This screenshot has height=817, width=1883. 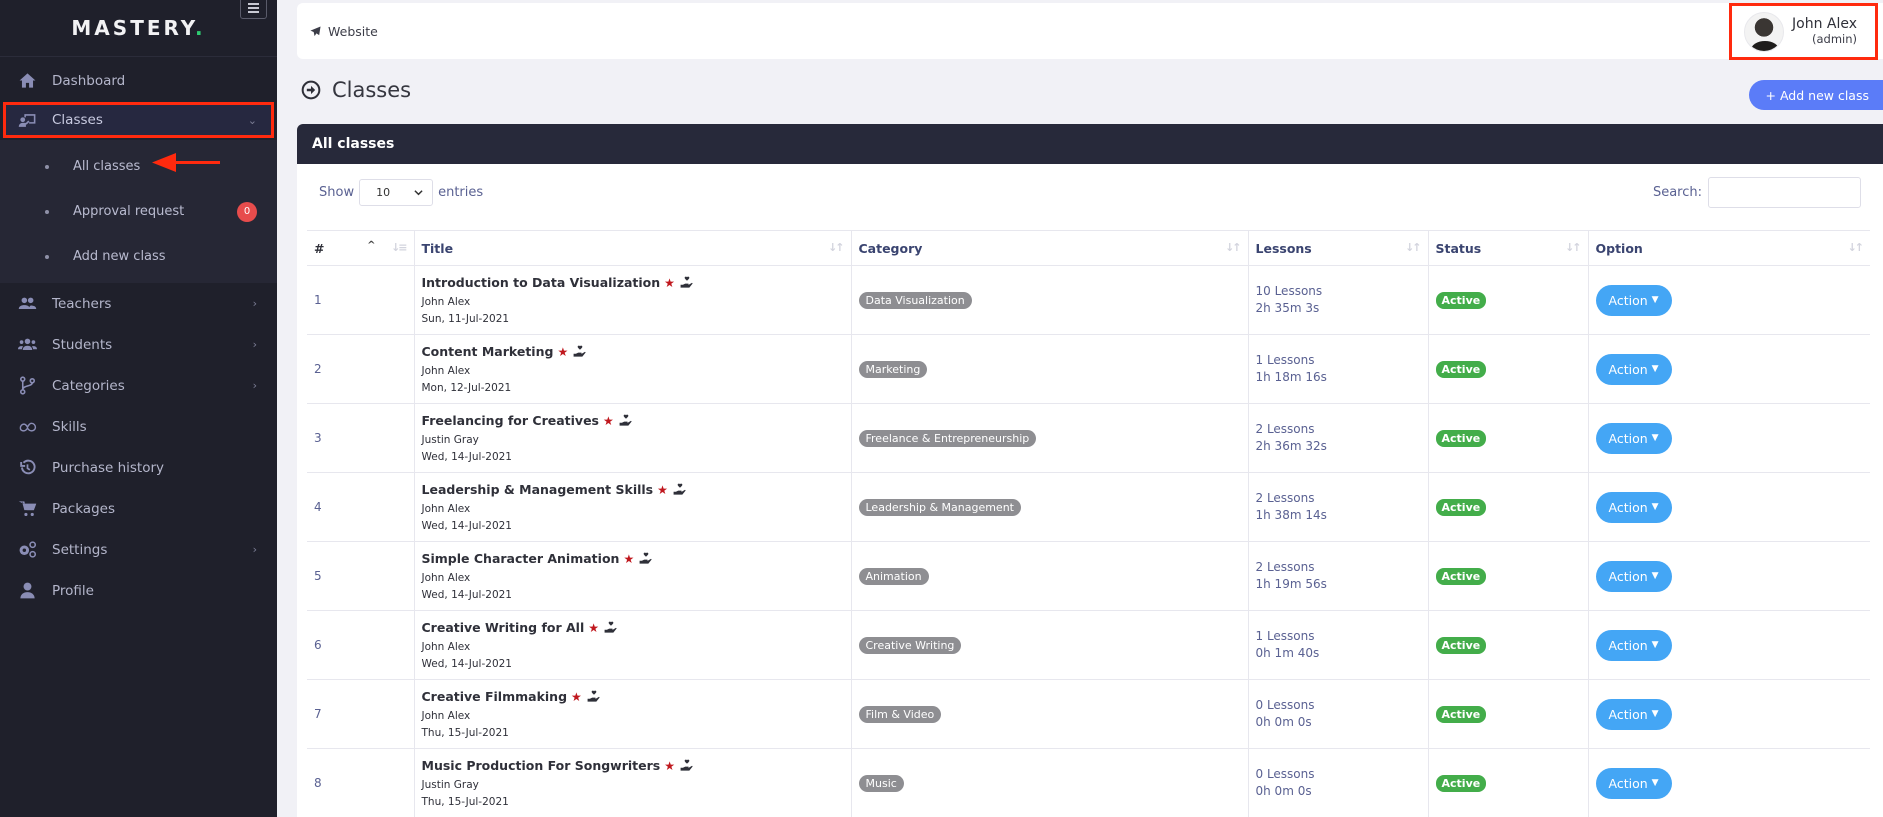 I want to click on lesson-count: 1 Lessons, so click(x=1285, y=636).